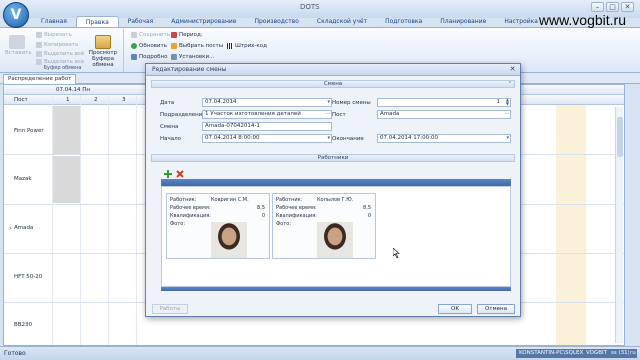 This screenshot has height=360, width=640. I want to click on date-label: Дата, so click(167, 103).